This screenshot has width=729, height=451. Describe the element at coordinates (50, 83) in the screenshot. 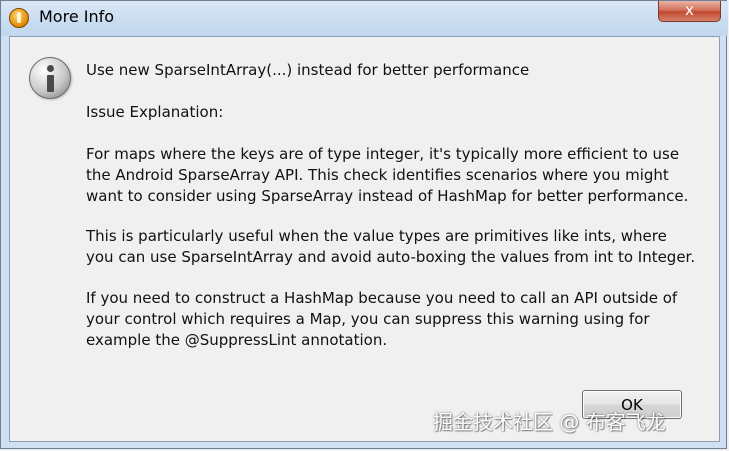

I see `info-icon-bar` at that location.